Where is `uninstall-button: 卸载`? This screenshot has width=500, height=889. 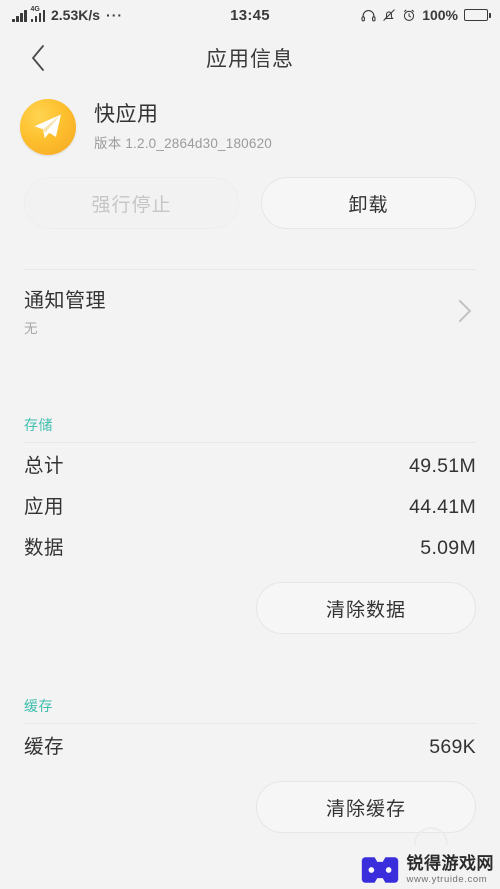
uninstall-button: 卸载 is located at coordinates (368, 203).